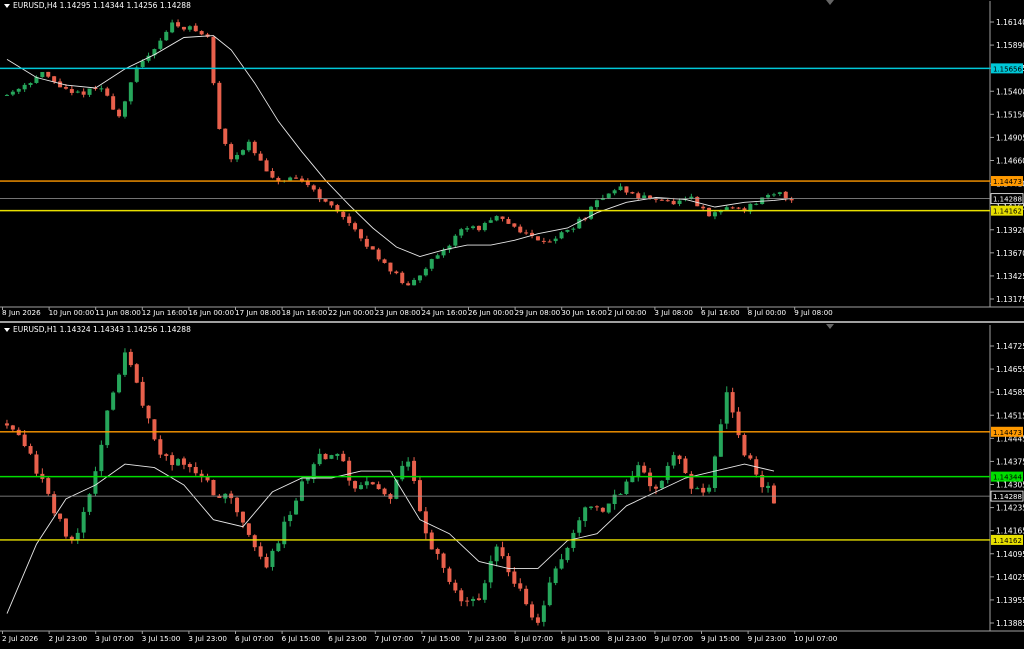 The image size is (1024, 649). What do you see at coordinates (1010, 299) in the screenshot?
I see `price-tick-label: 1.13175` at bounding box center [1010, 299].